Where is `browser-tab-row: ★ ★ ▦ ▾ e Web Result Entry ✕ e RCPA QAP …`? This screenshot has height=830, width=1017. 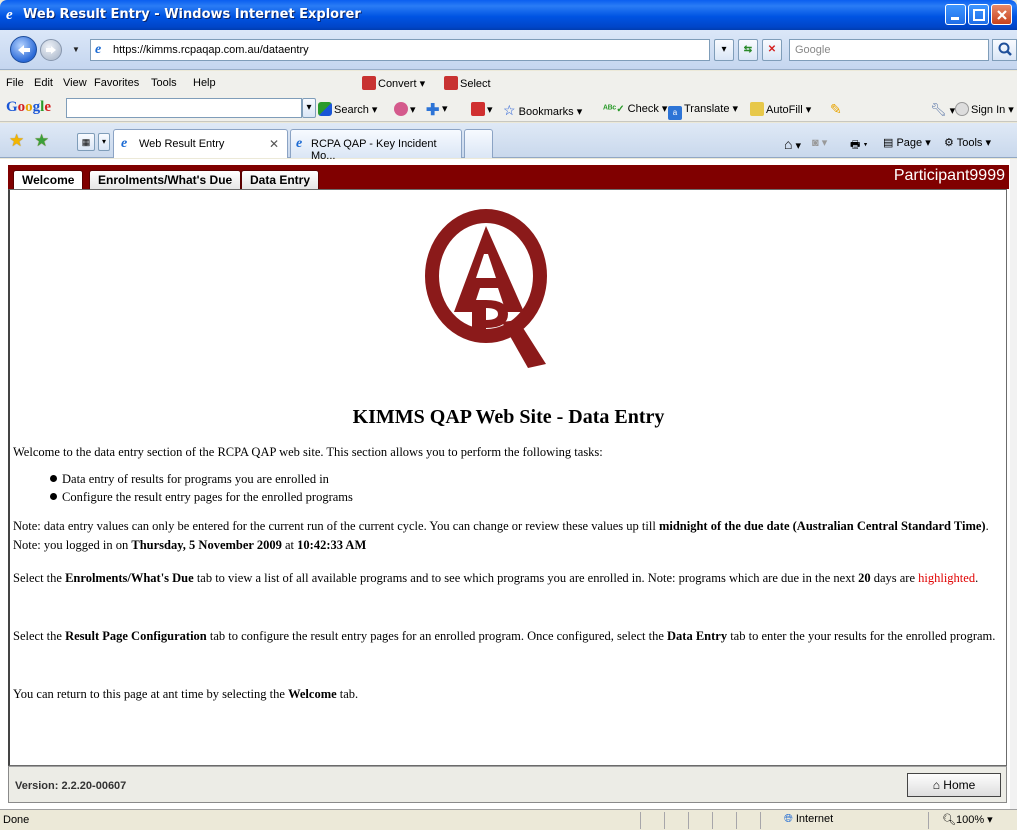
browser-tab-row: ★ ★ ▦ ▾ e Web Result Entry ✕ e RCPA QAP … is located at coordinates (508, 142).